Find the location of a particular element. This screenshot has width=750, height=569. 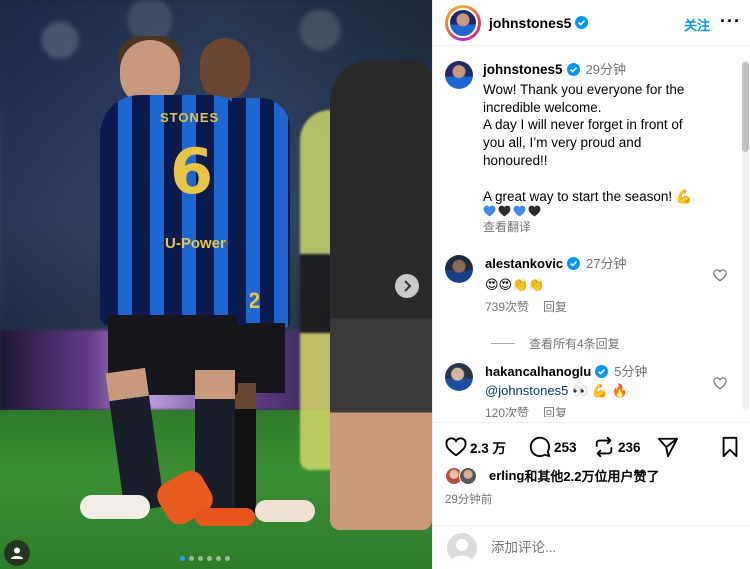

jersey-number: 6 is located at coordinates (192, 171).